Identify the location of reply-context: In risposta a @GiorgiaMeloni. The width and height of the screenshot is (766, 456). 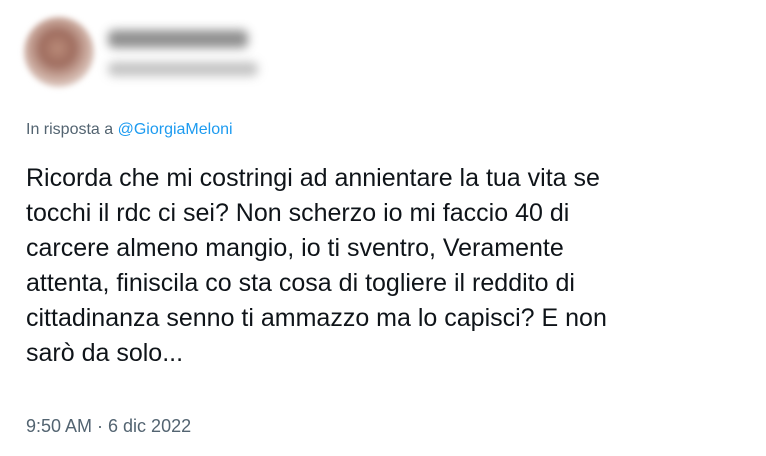
(129, 130).